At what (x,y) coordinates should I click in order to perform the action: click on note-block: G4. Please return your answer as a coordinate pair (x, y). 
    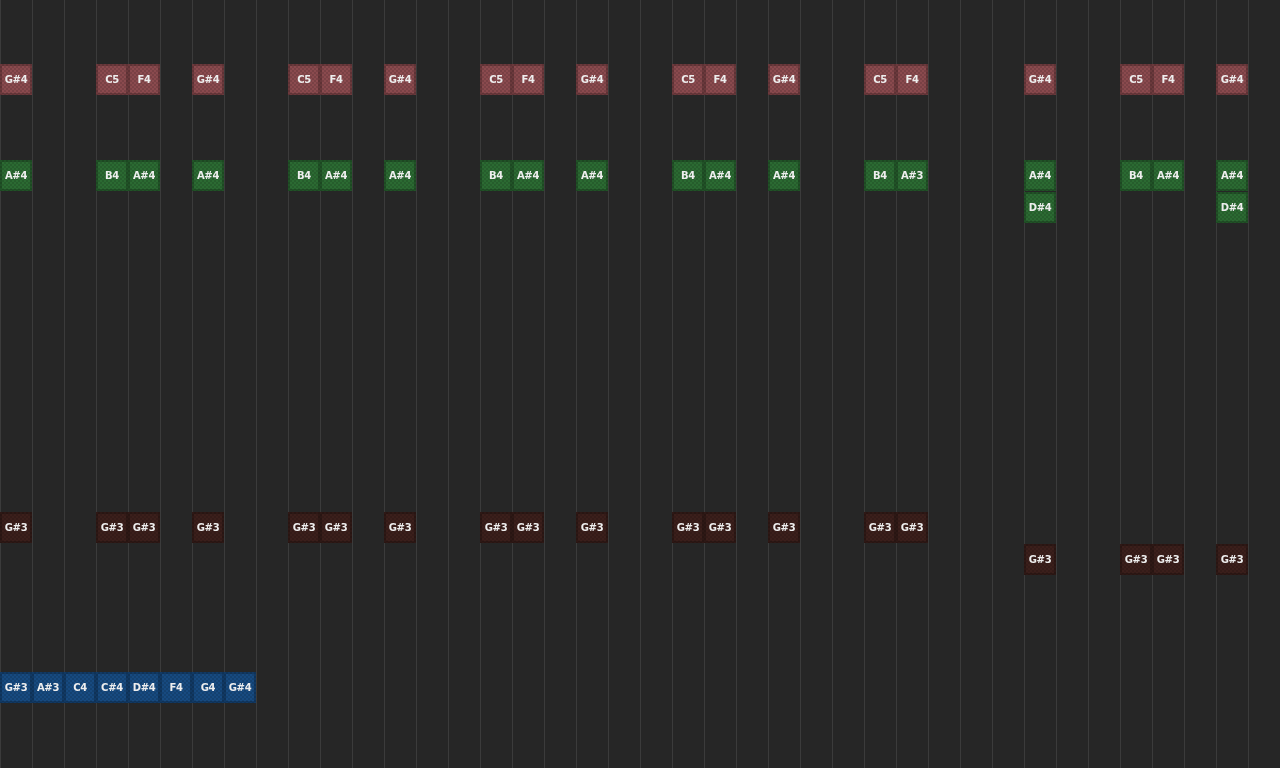
    Looking at the image, I should click on (208, 687).